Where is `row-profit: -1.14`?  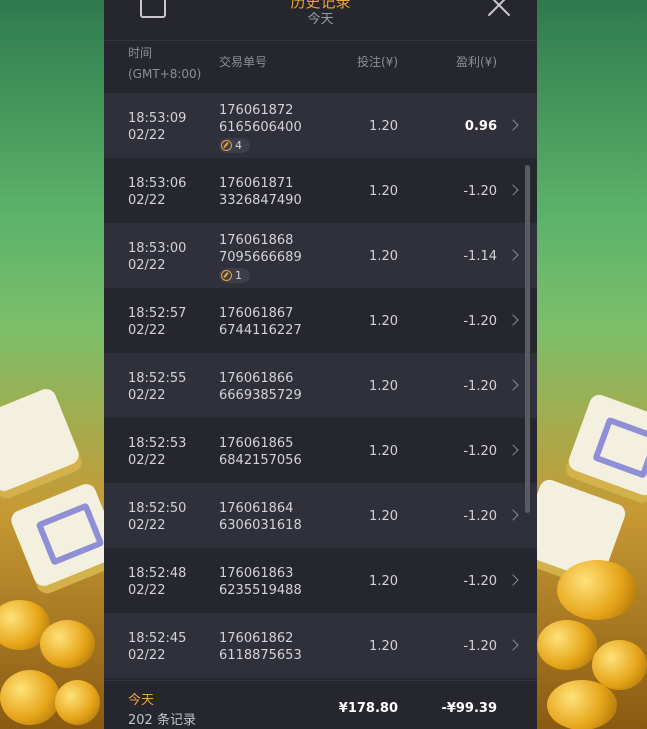
row-profit: -1.14 is located at coordinates (480, 256).